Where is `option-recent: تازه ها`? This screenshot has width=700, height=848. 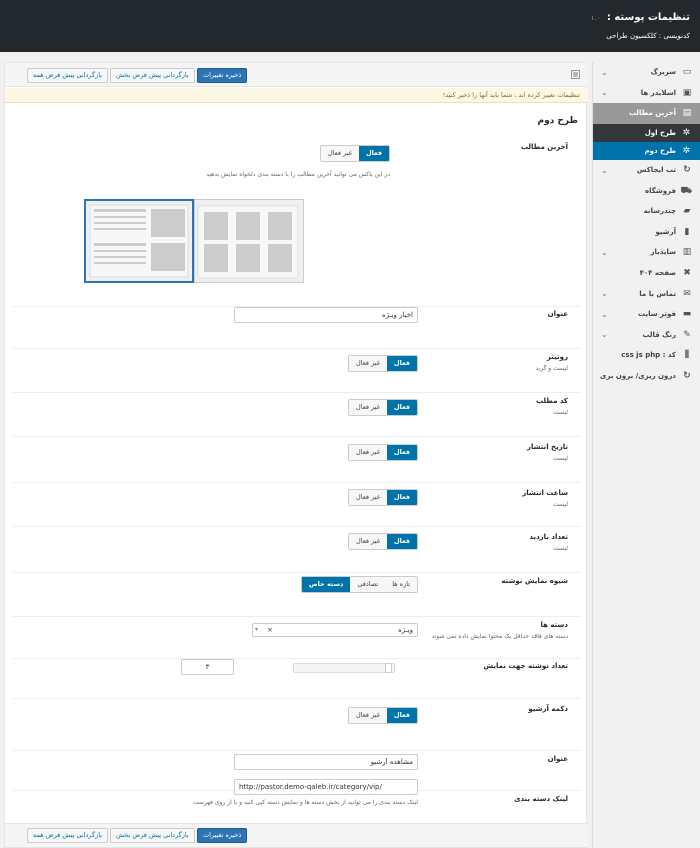
option-recent: تازه ها is located at coordinates (401, 584).